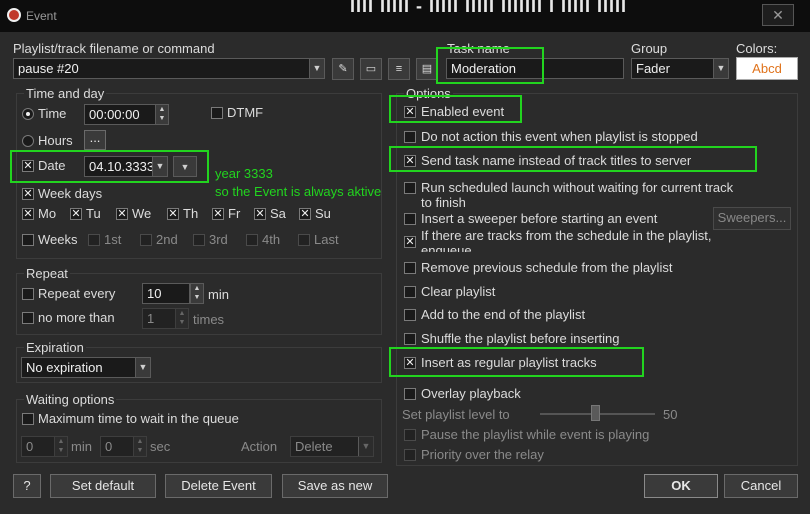 Image resolution: width=810 pixels, height=514 pixels. What do you see at coordinates (182, 318) in the screenshot?
I see `no-more-than-spinner: ▲ ▼` at bounding box center [182, 318].